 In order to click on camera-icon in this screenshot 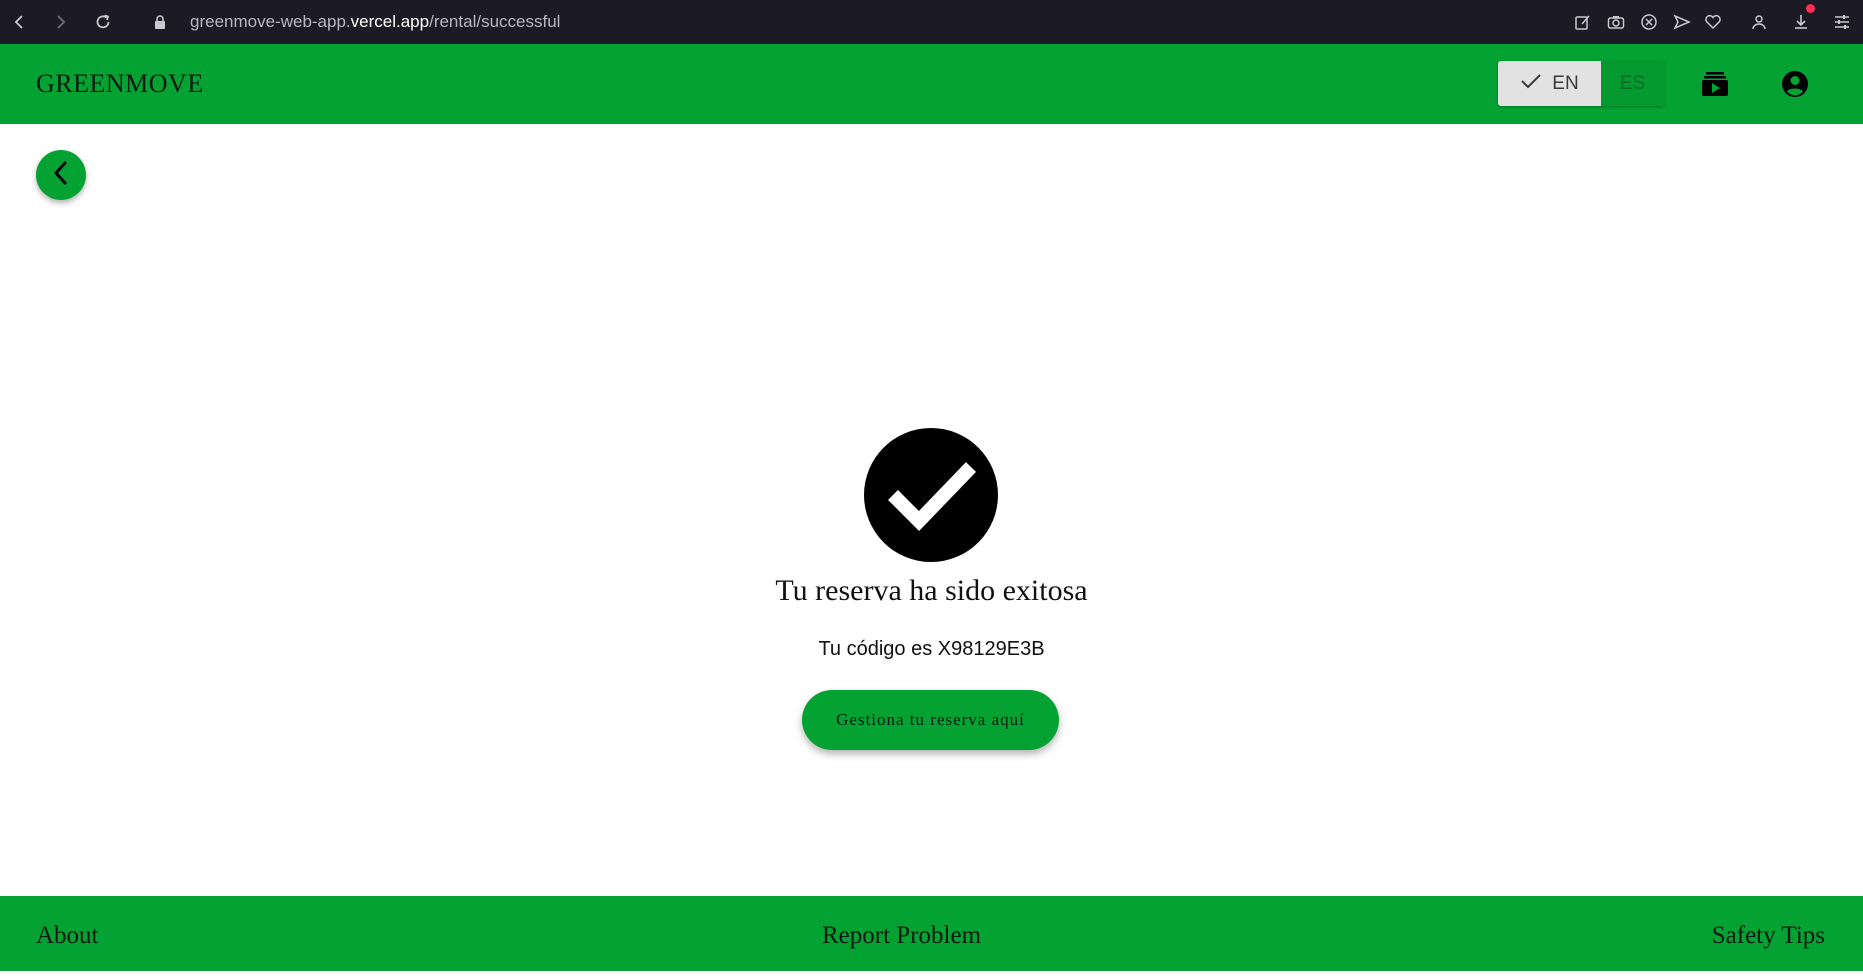, I will do `click(1616, 22)`.